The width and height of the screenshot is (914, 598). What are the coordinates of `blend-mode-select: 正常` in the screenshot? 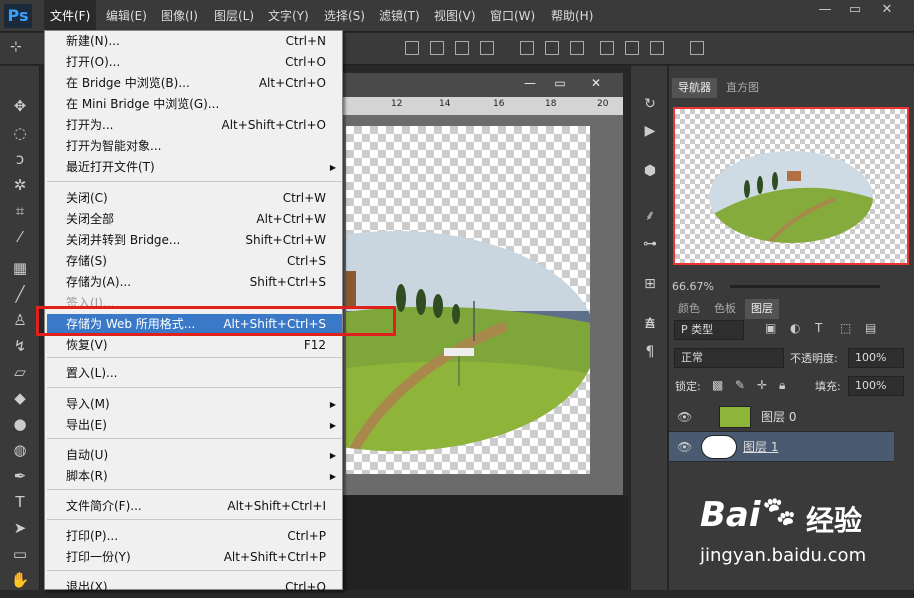 It's located at (729, 358).